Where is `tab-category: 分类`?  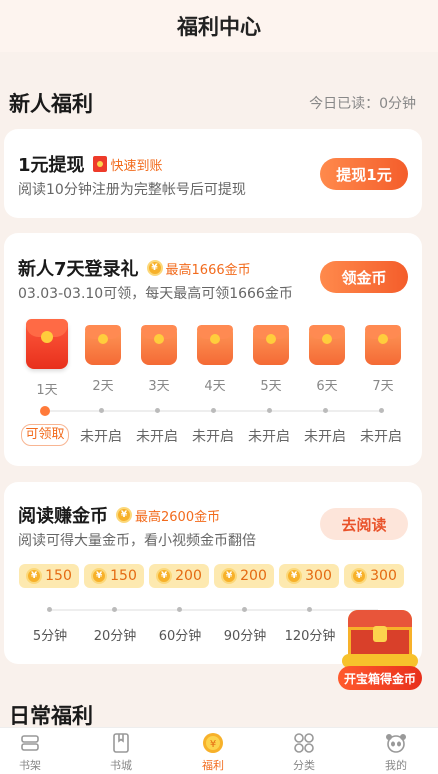
tab-category: 分类 is located at coordinates (304, 752).